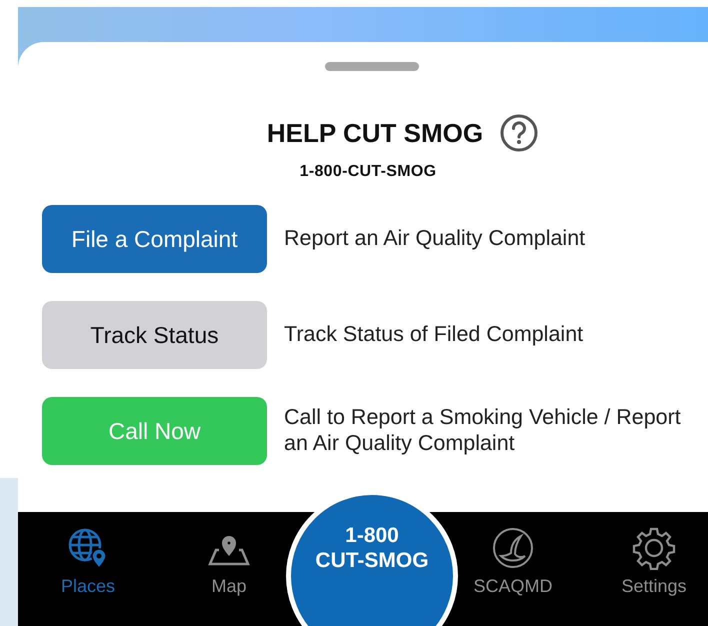 The height and width of the screenshot is (626, 708). What do you see at coordinates (88, 569) in the screenshot?
I see `tab-item: Places` at bounding box center [88, 569].